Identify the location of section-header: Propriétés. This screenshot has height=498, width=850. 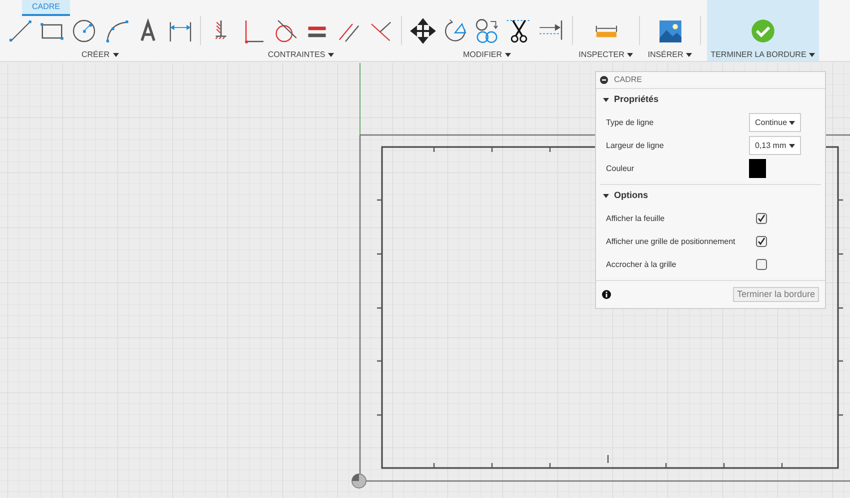
(629, 100).